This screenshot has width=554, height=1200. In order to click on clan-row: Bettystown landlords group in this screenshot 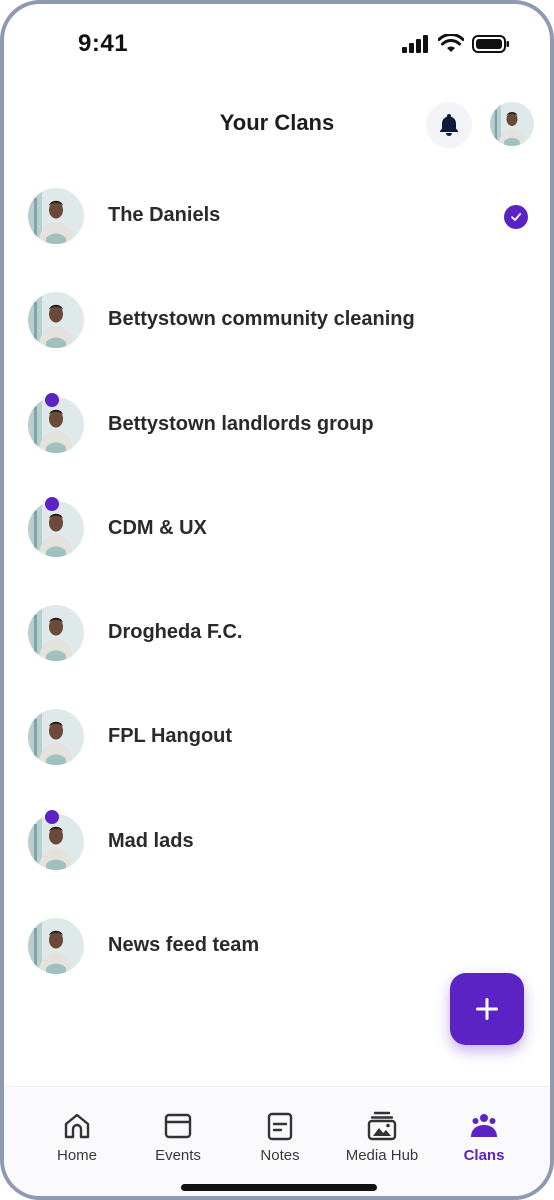, I will do `click(277, 425)`.